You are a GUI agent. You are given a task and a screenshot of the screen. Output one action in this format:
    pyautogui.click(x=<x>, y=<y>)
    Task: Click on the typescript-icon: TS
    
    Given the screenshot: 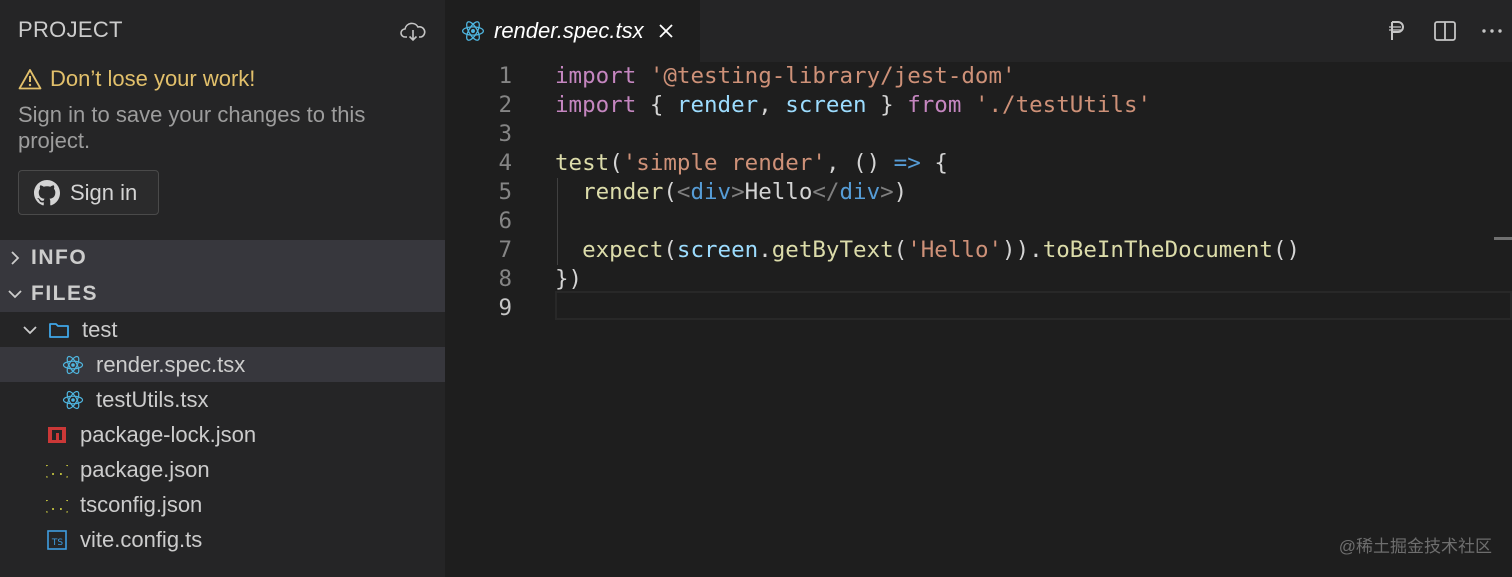 What is the action you would take?
    pyautogui.click(x=57, y=539)
    